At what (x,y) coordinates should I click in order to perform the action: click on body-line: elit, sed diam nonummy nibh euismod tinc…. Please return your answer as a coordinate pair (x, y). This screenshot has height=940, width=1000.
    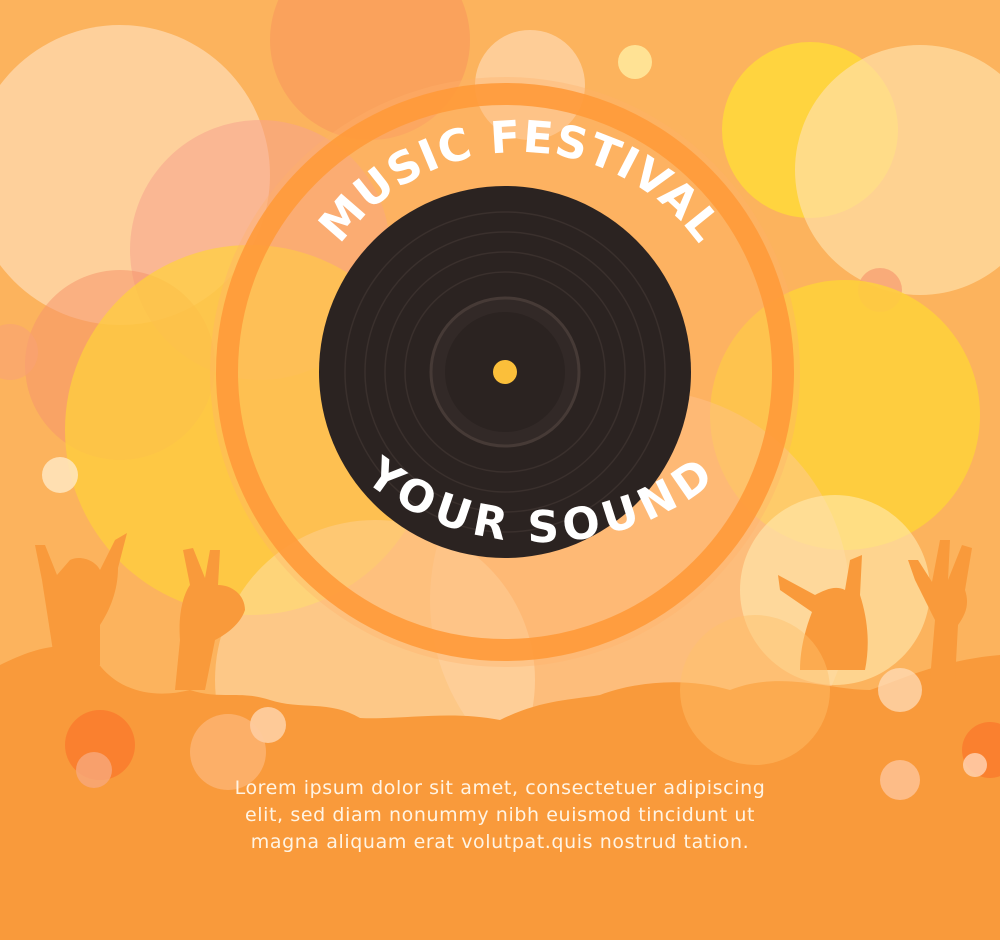
    Looking at the image, I should click on (500, 815).